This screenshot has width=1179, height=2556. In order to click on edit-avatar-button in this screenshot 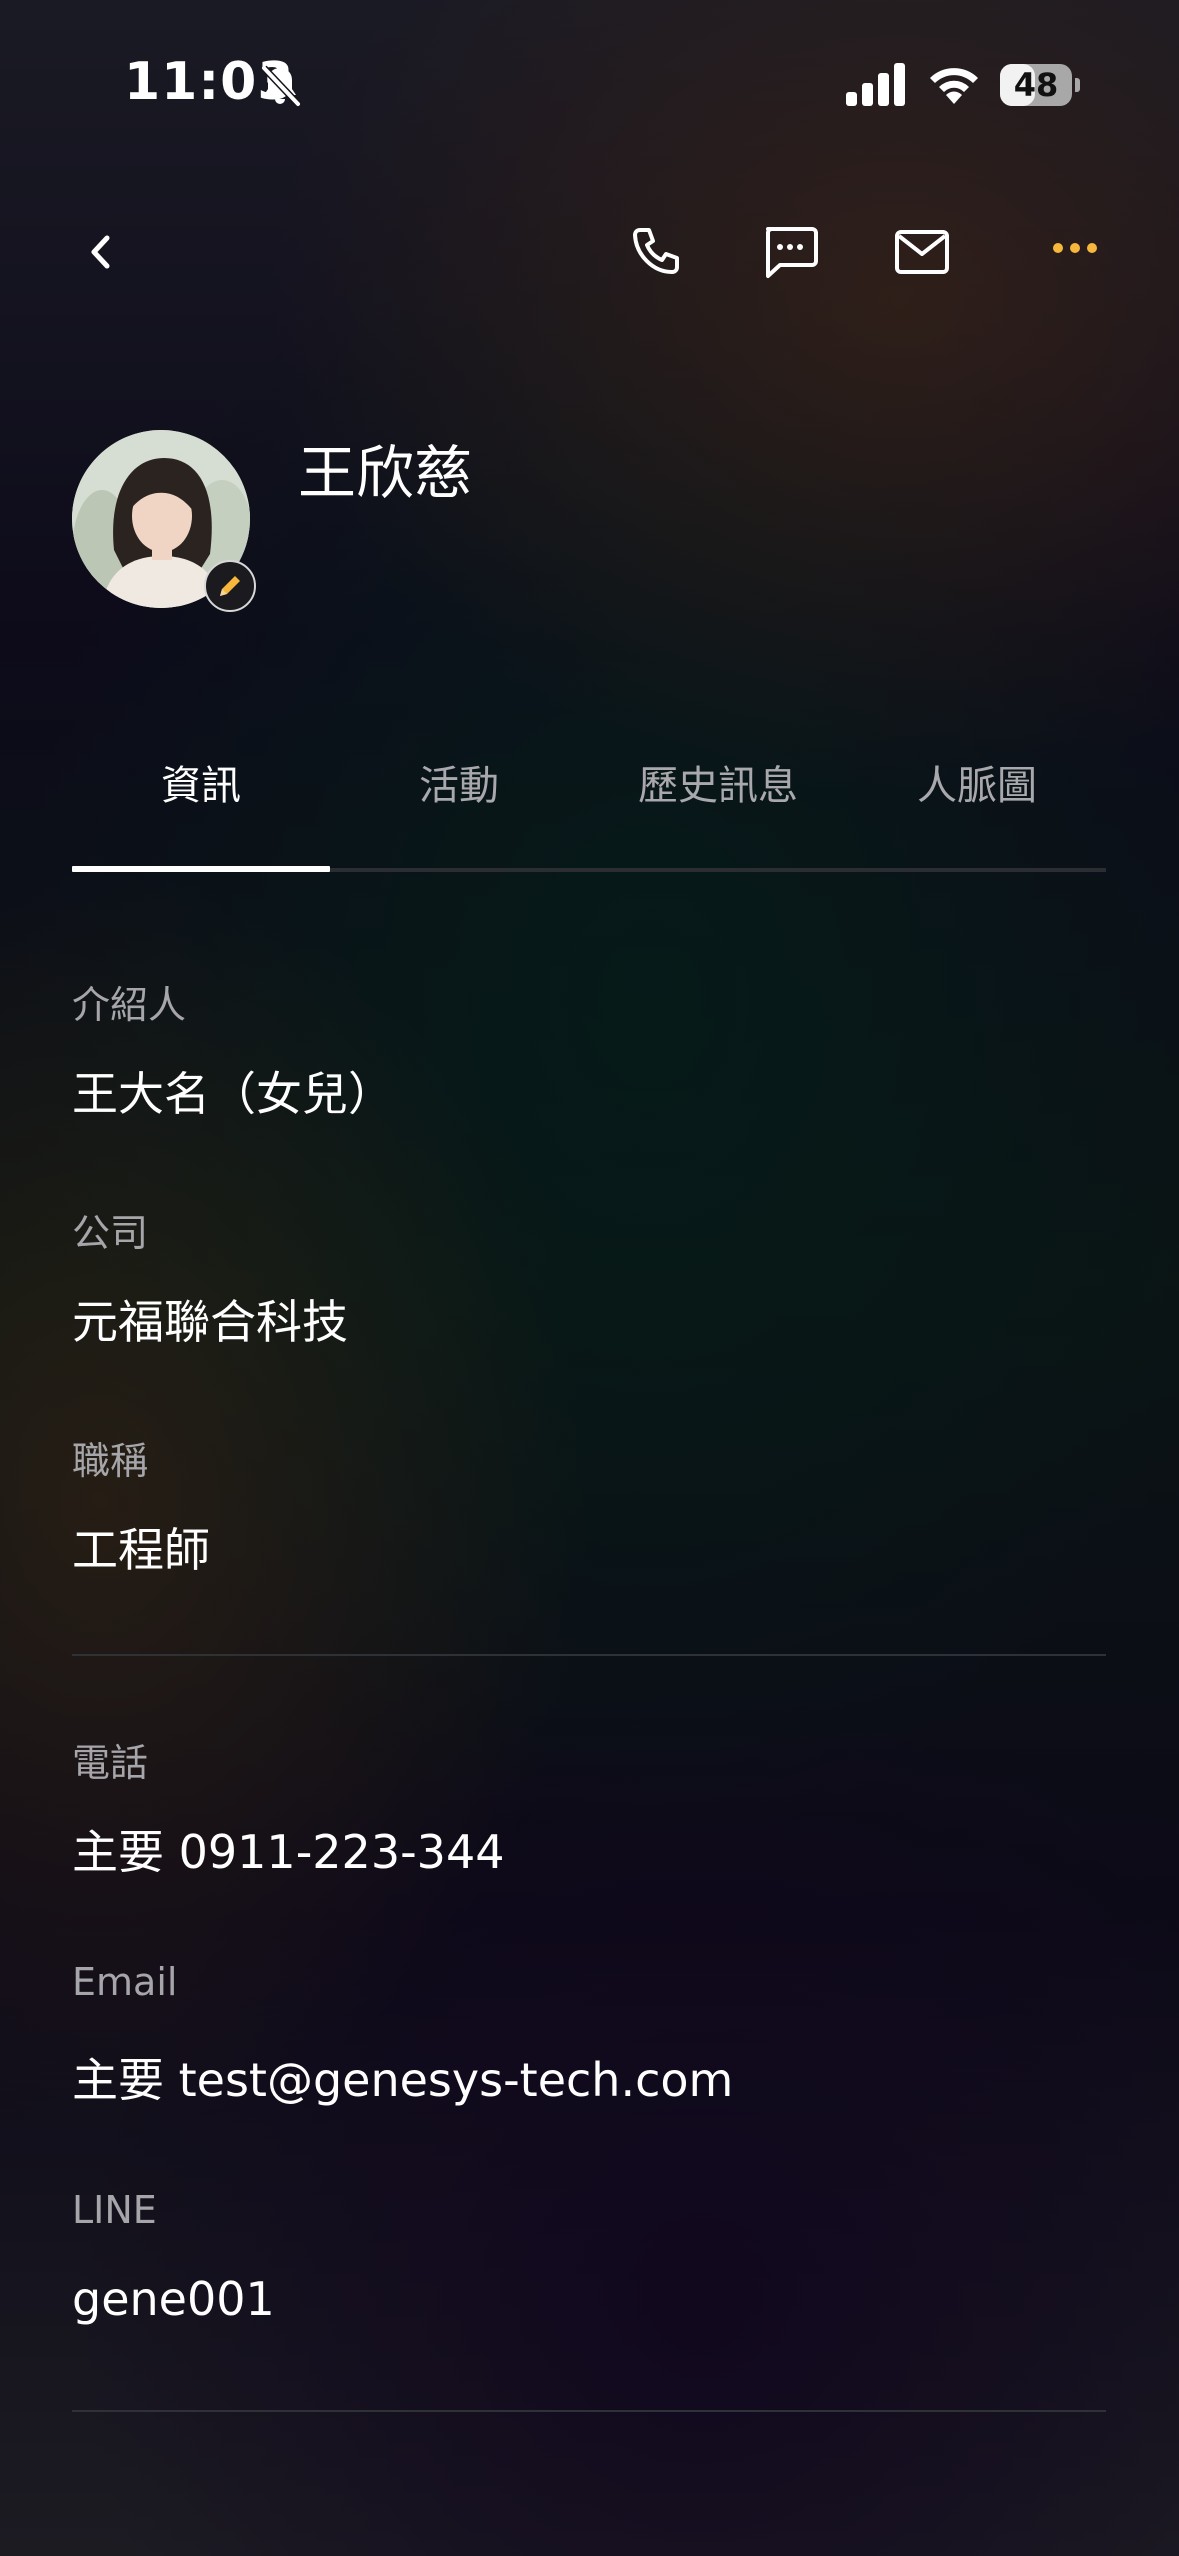, I will do `click(230, 586)`.